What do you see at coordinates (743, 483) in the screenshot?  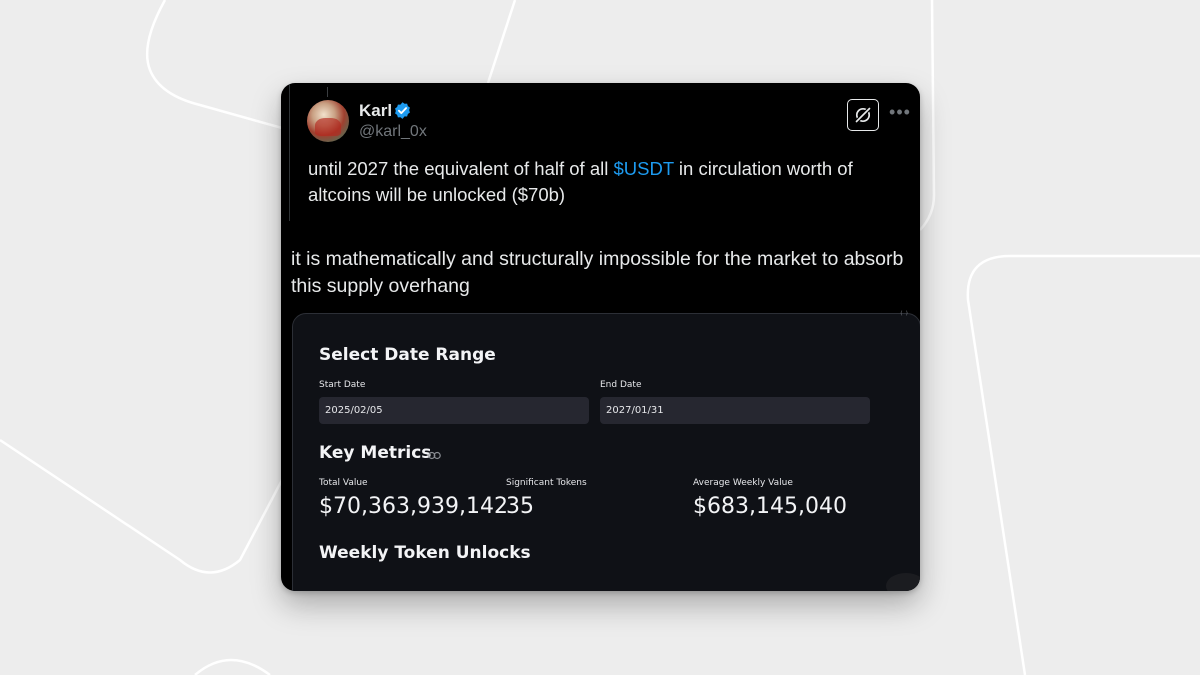 I see `metric-label-average-weekly-value: Average Weekly Value` at bounding box center [743, 483].